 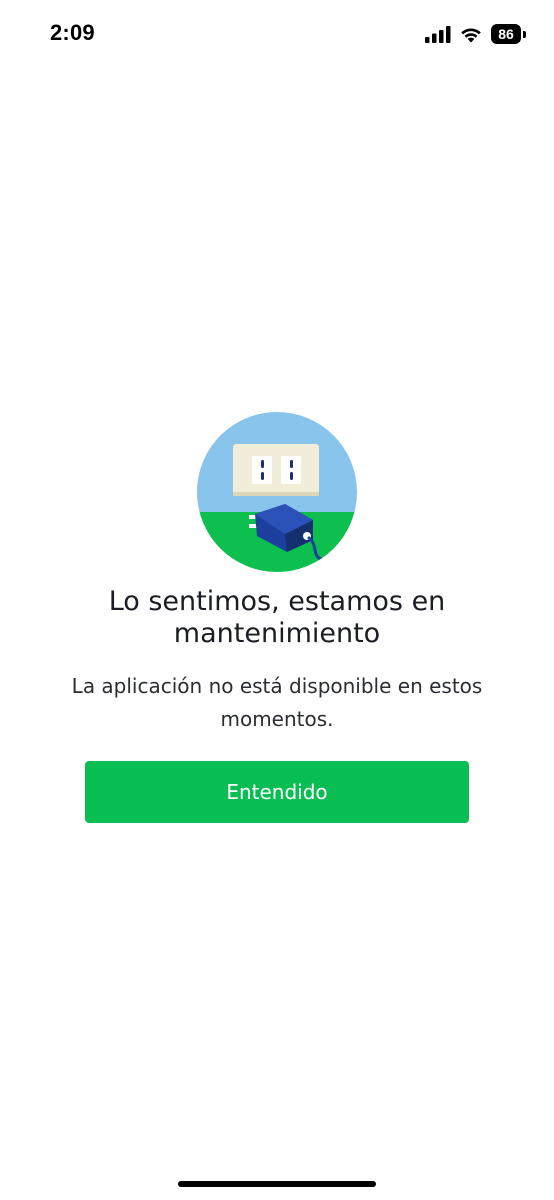 I want to click on unplugged-outlet-illustration, so click(x=277, y=492).